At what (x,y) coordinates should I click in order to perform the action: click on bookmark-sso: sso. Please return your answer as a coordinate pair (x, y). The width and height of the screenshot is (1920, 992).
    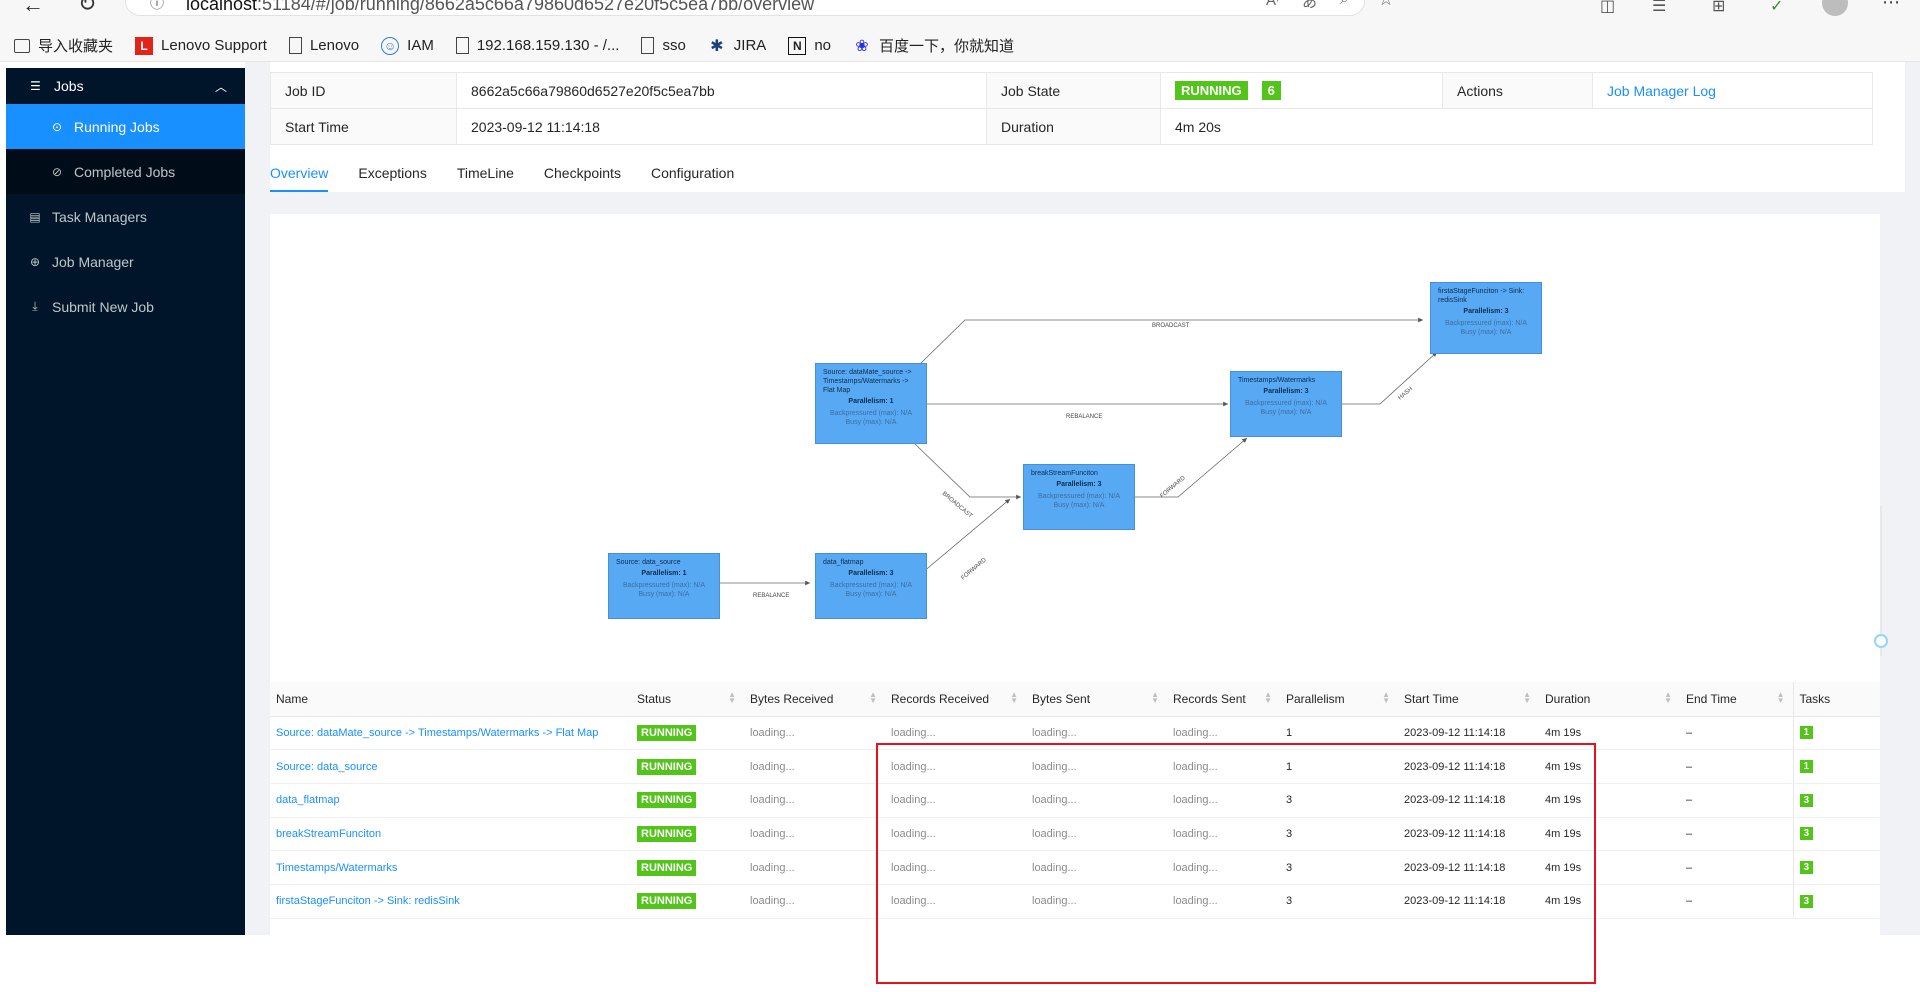
    Looking at the image, I should click on (663, 45).